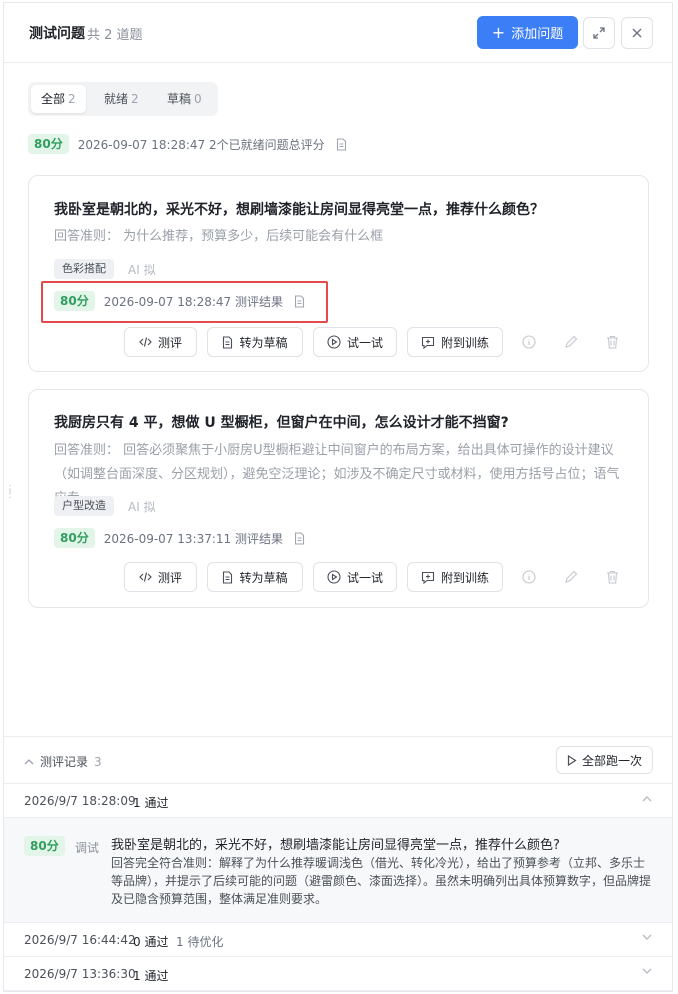  I want to click on evaluation-records-title: 测评记录, so click(64, 762).